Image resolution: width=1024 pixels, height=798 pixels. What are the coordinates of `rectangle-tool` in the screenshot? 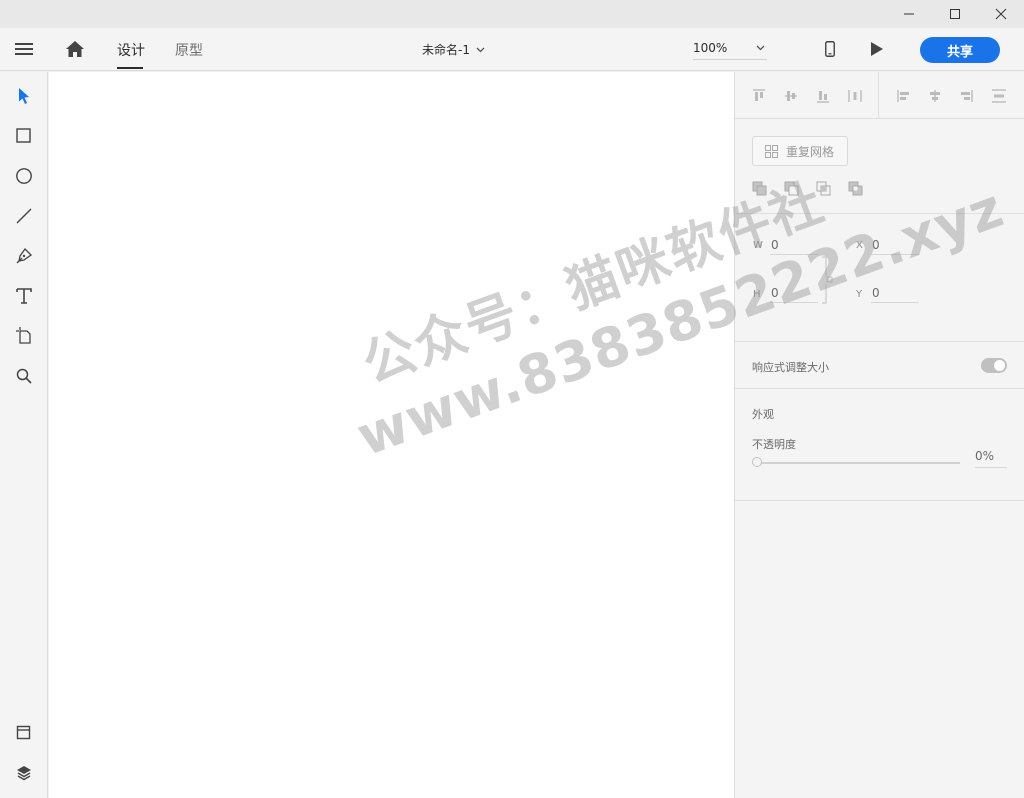 It's located at (24, 136).